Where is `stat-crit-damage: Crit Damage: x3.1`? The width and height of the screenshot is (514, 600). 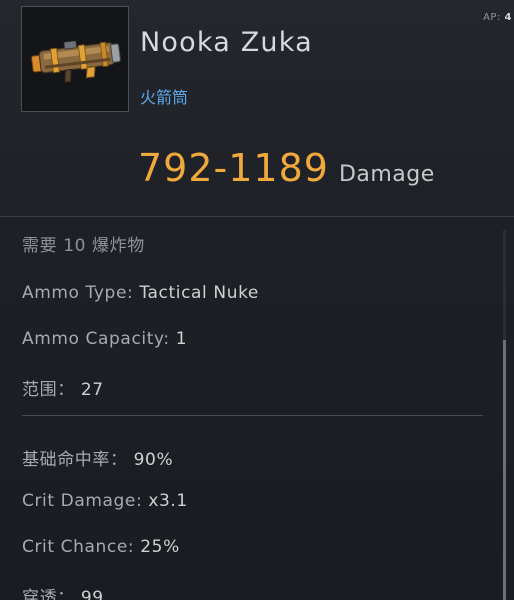 stat-crit-damage: Crit Damage: x3.1 is located at coordinates (105, 501).